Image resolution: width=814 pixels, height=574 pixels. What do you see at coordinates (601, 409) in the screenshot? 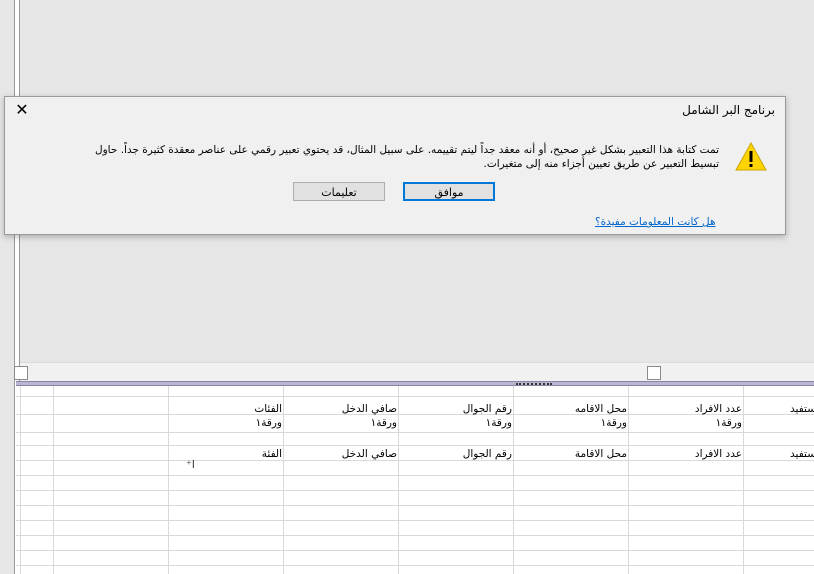
I see `grid-cell: محل الاقامه` at bounding box center [601, 409].